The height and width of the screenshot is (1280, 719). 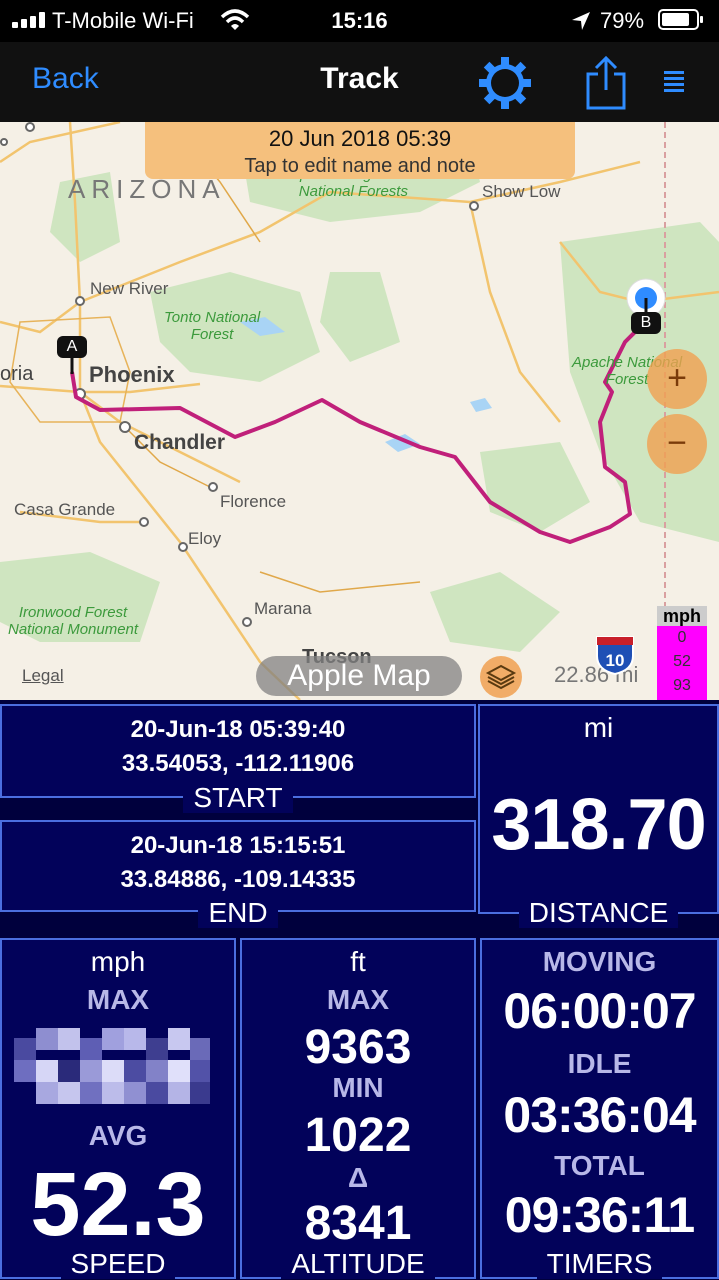 I want to click on start-datetime: 20-Jun-18 05:39:40, so click(x=238, y=729).